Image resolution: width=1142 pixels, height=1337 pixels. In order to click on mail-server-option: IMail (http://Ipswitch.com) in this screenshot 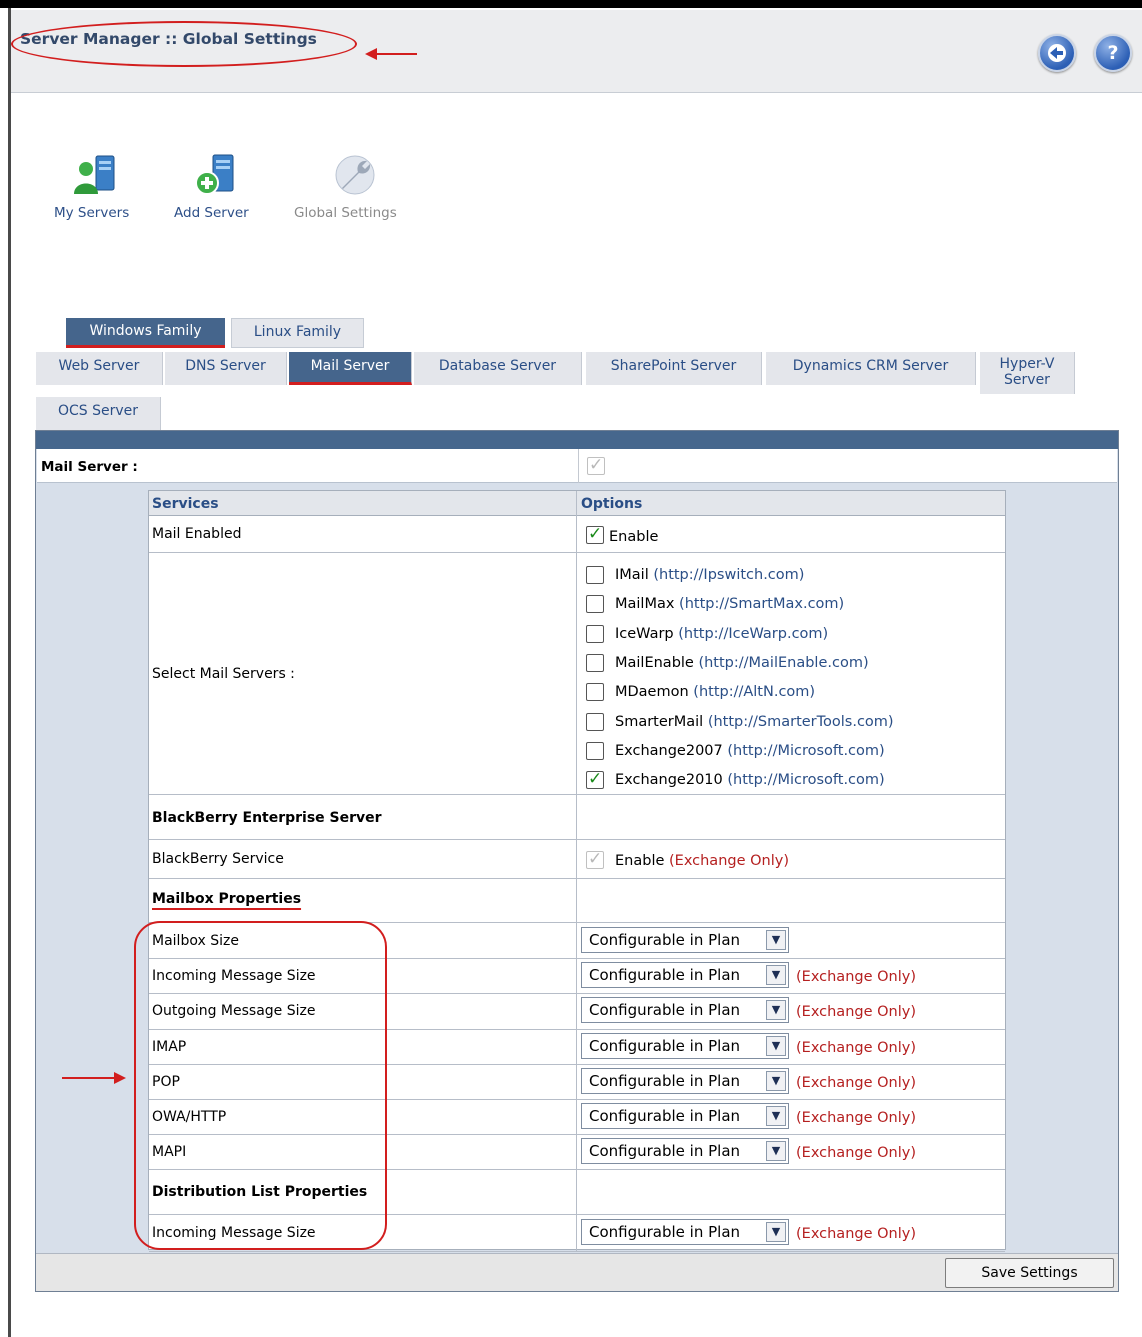, I will do `click(709, 575)`.